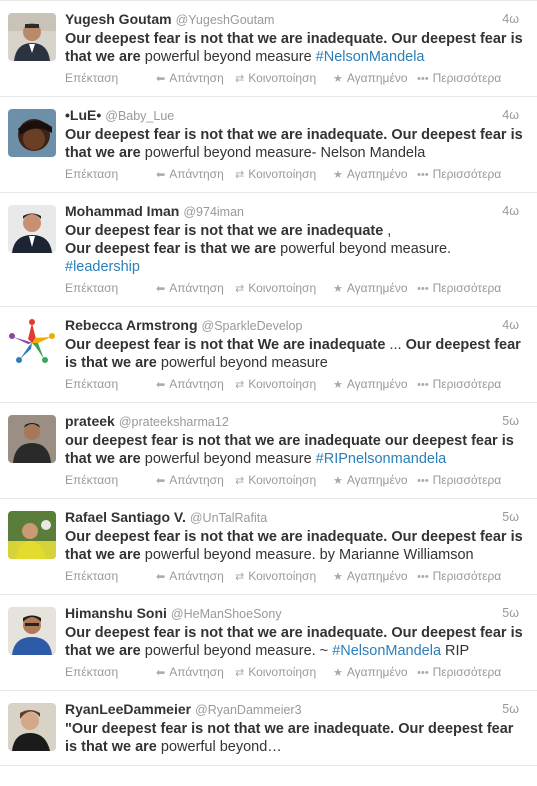 This screenshot has height=786, width=537. I want to click on author-name: prateek, so click(90, 421).